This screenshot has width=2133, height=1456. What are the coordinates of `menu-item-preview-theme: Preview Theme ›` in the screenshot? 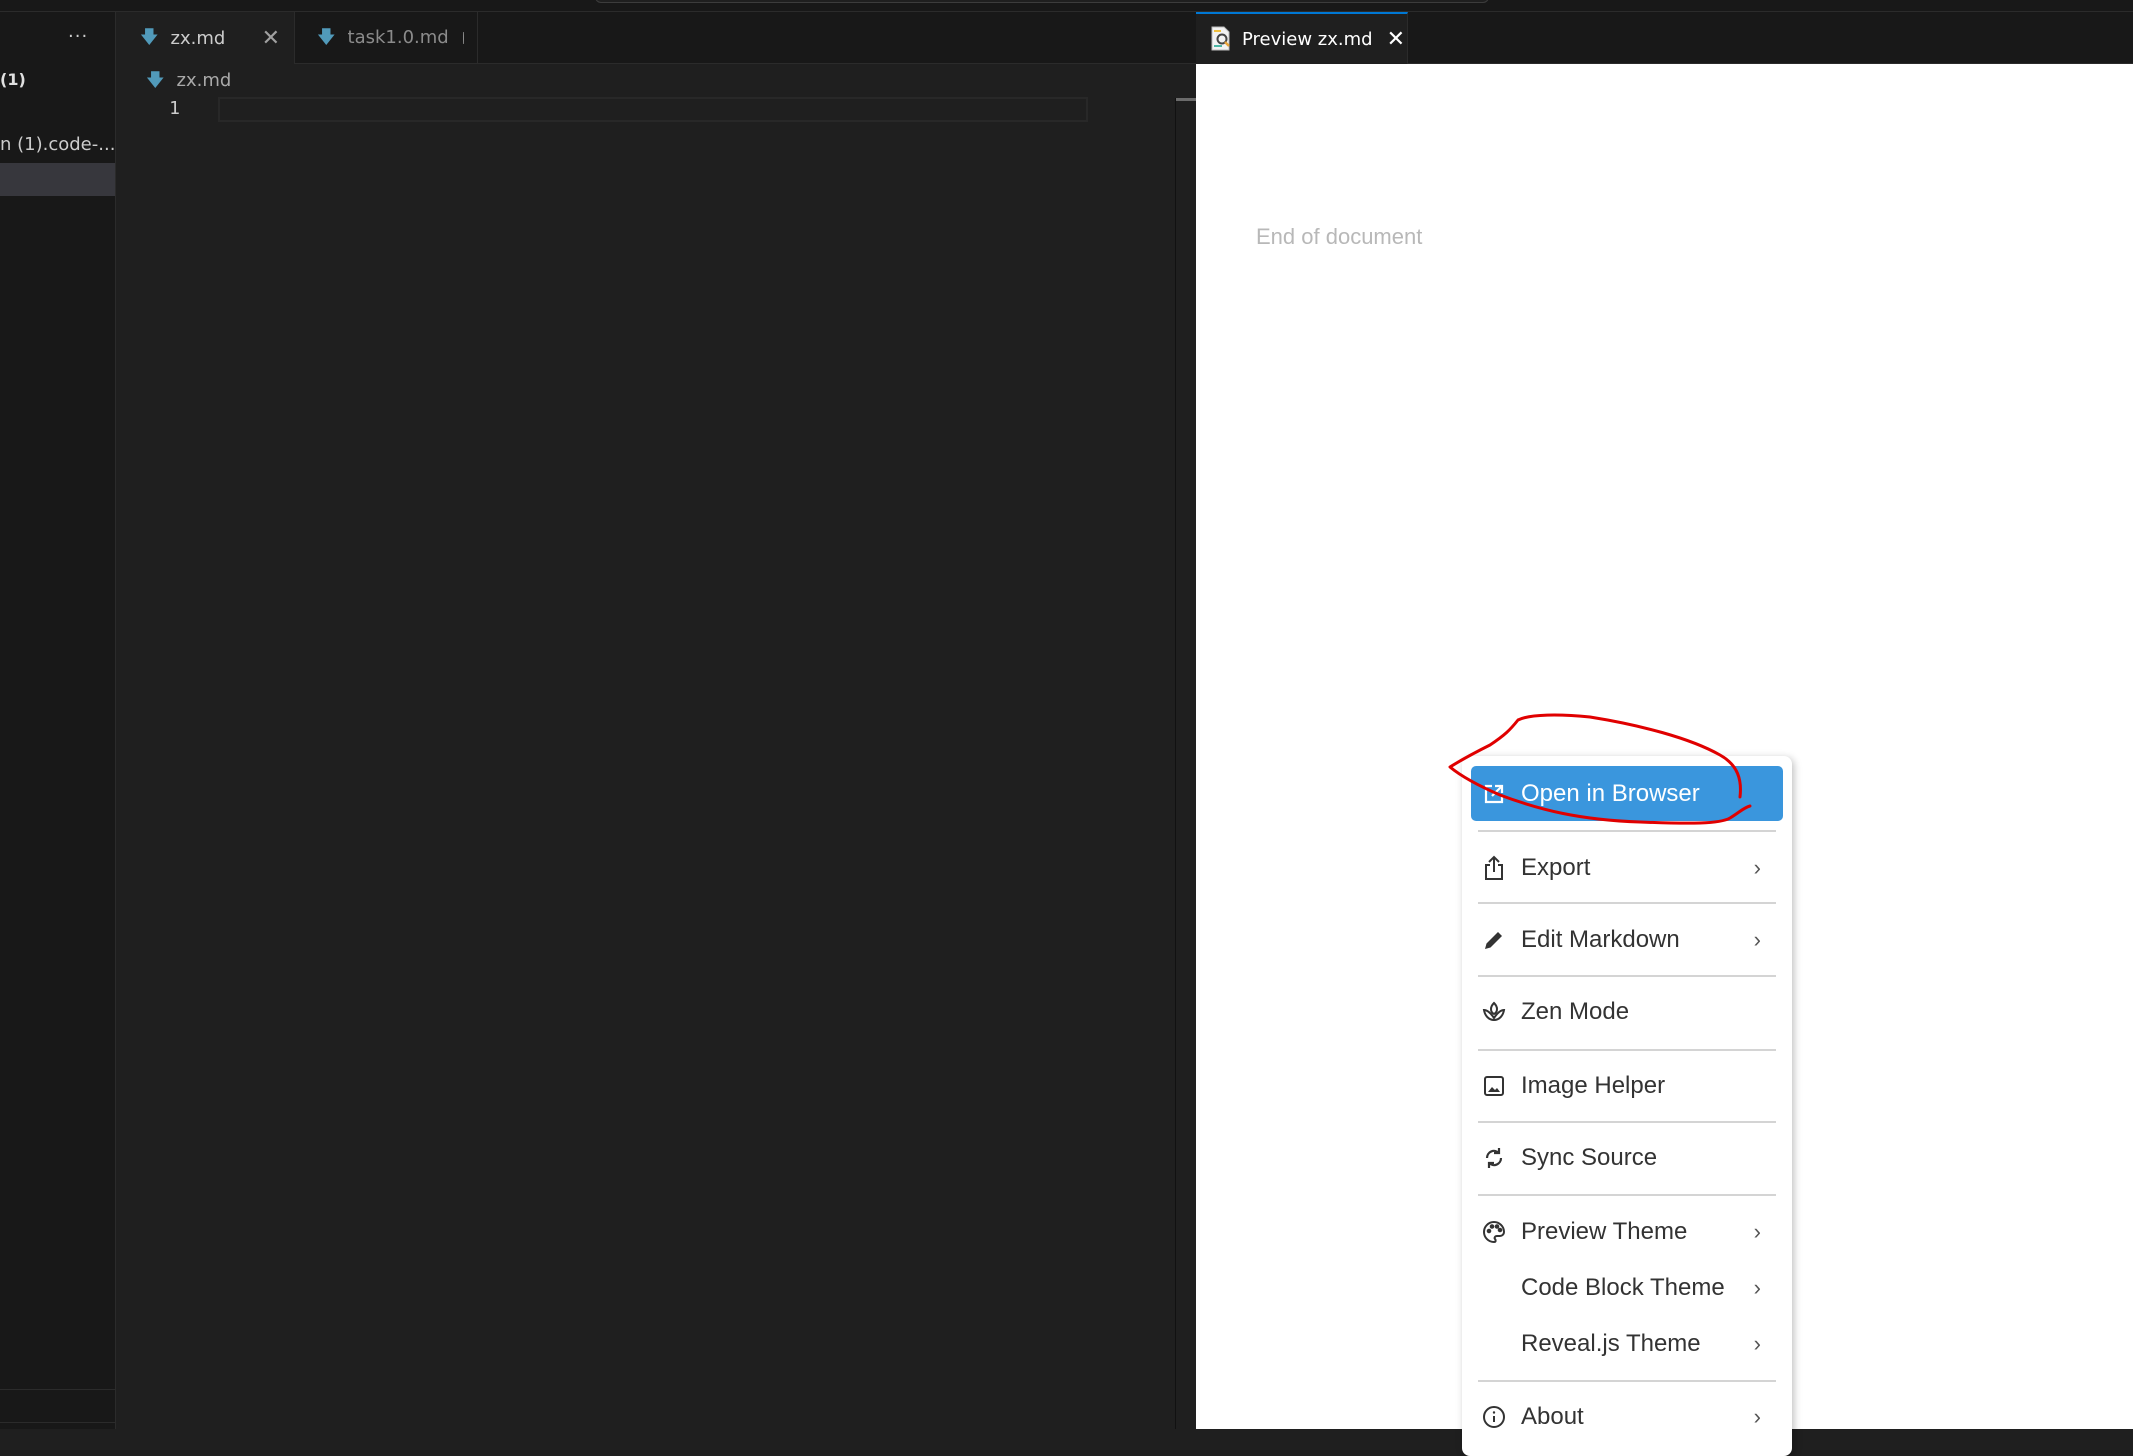 It's located at (1627, 1232).